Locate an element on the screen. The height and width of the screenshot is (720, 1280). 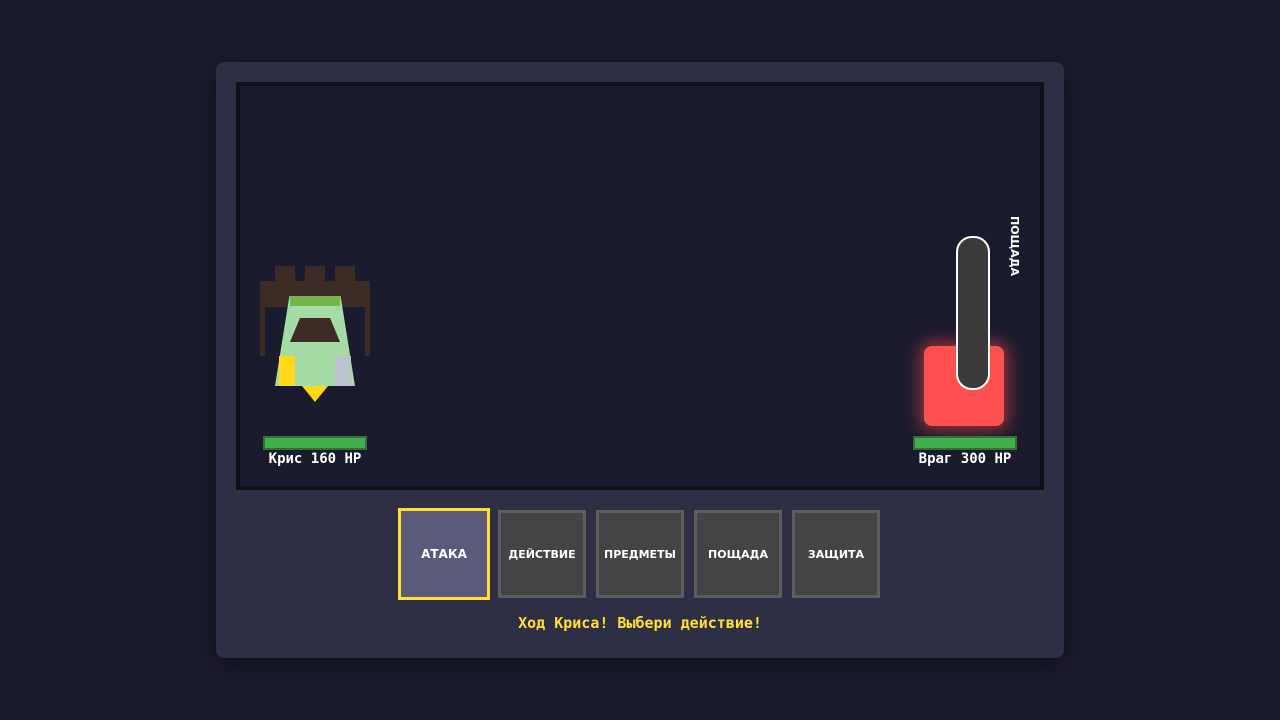
items-button: ПРЕДМЕТЫ is located at coordinates (640, 554).